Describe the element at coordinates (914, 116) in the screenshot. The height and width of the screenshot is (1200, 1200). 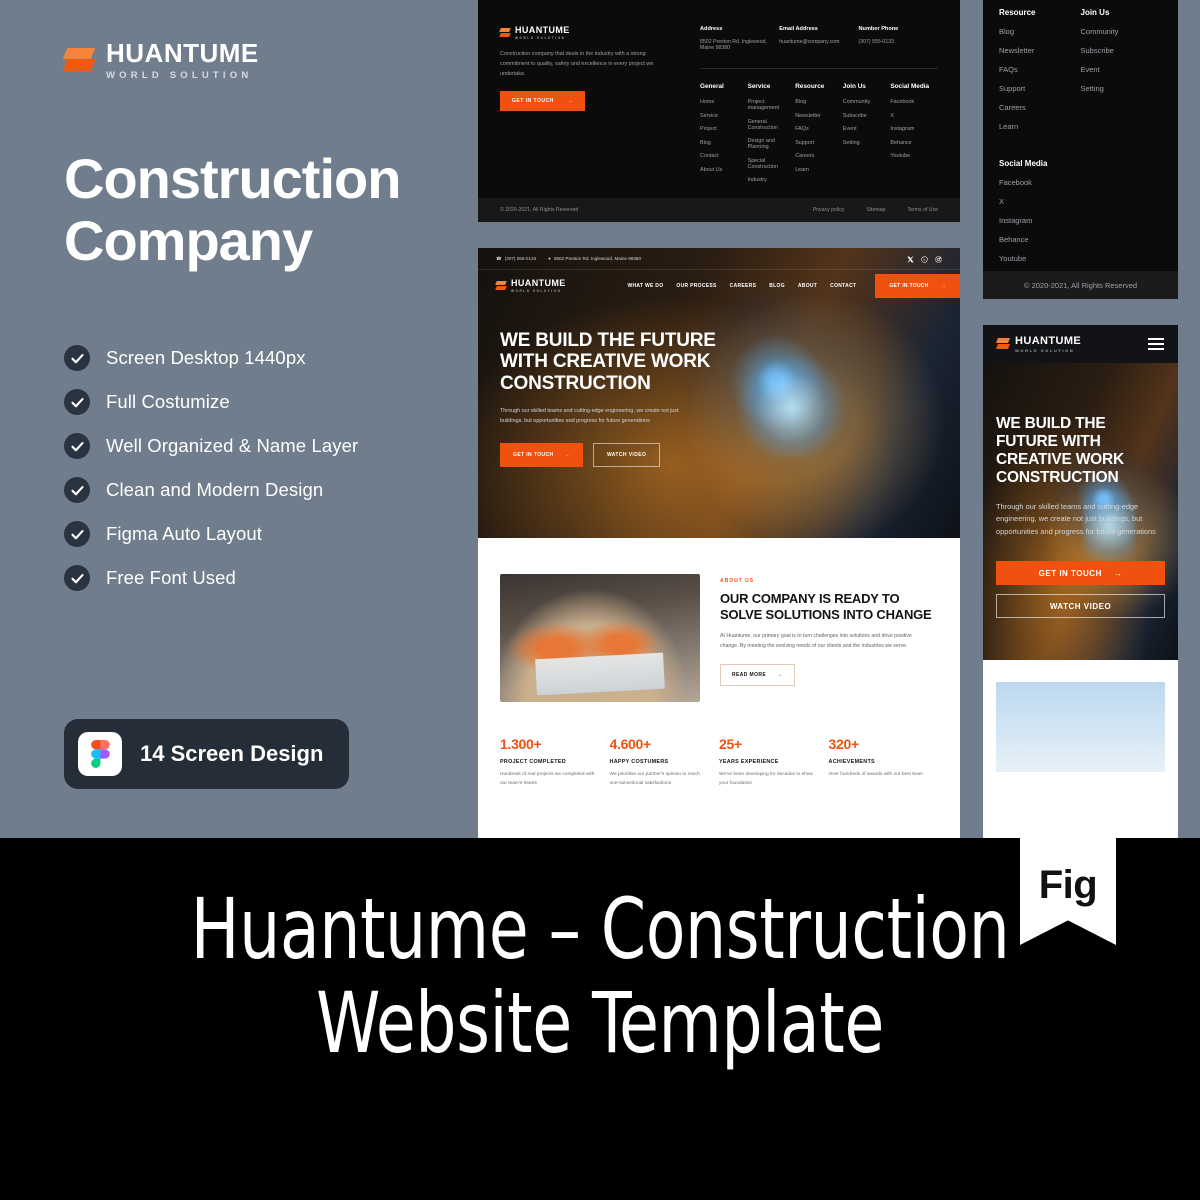
I see `footer-link: X` at that location.